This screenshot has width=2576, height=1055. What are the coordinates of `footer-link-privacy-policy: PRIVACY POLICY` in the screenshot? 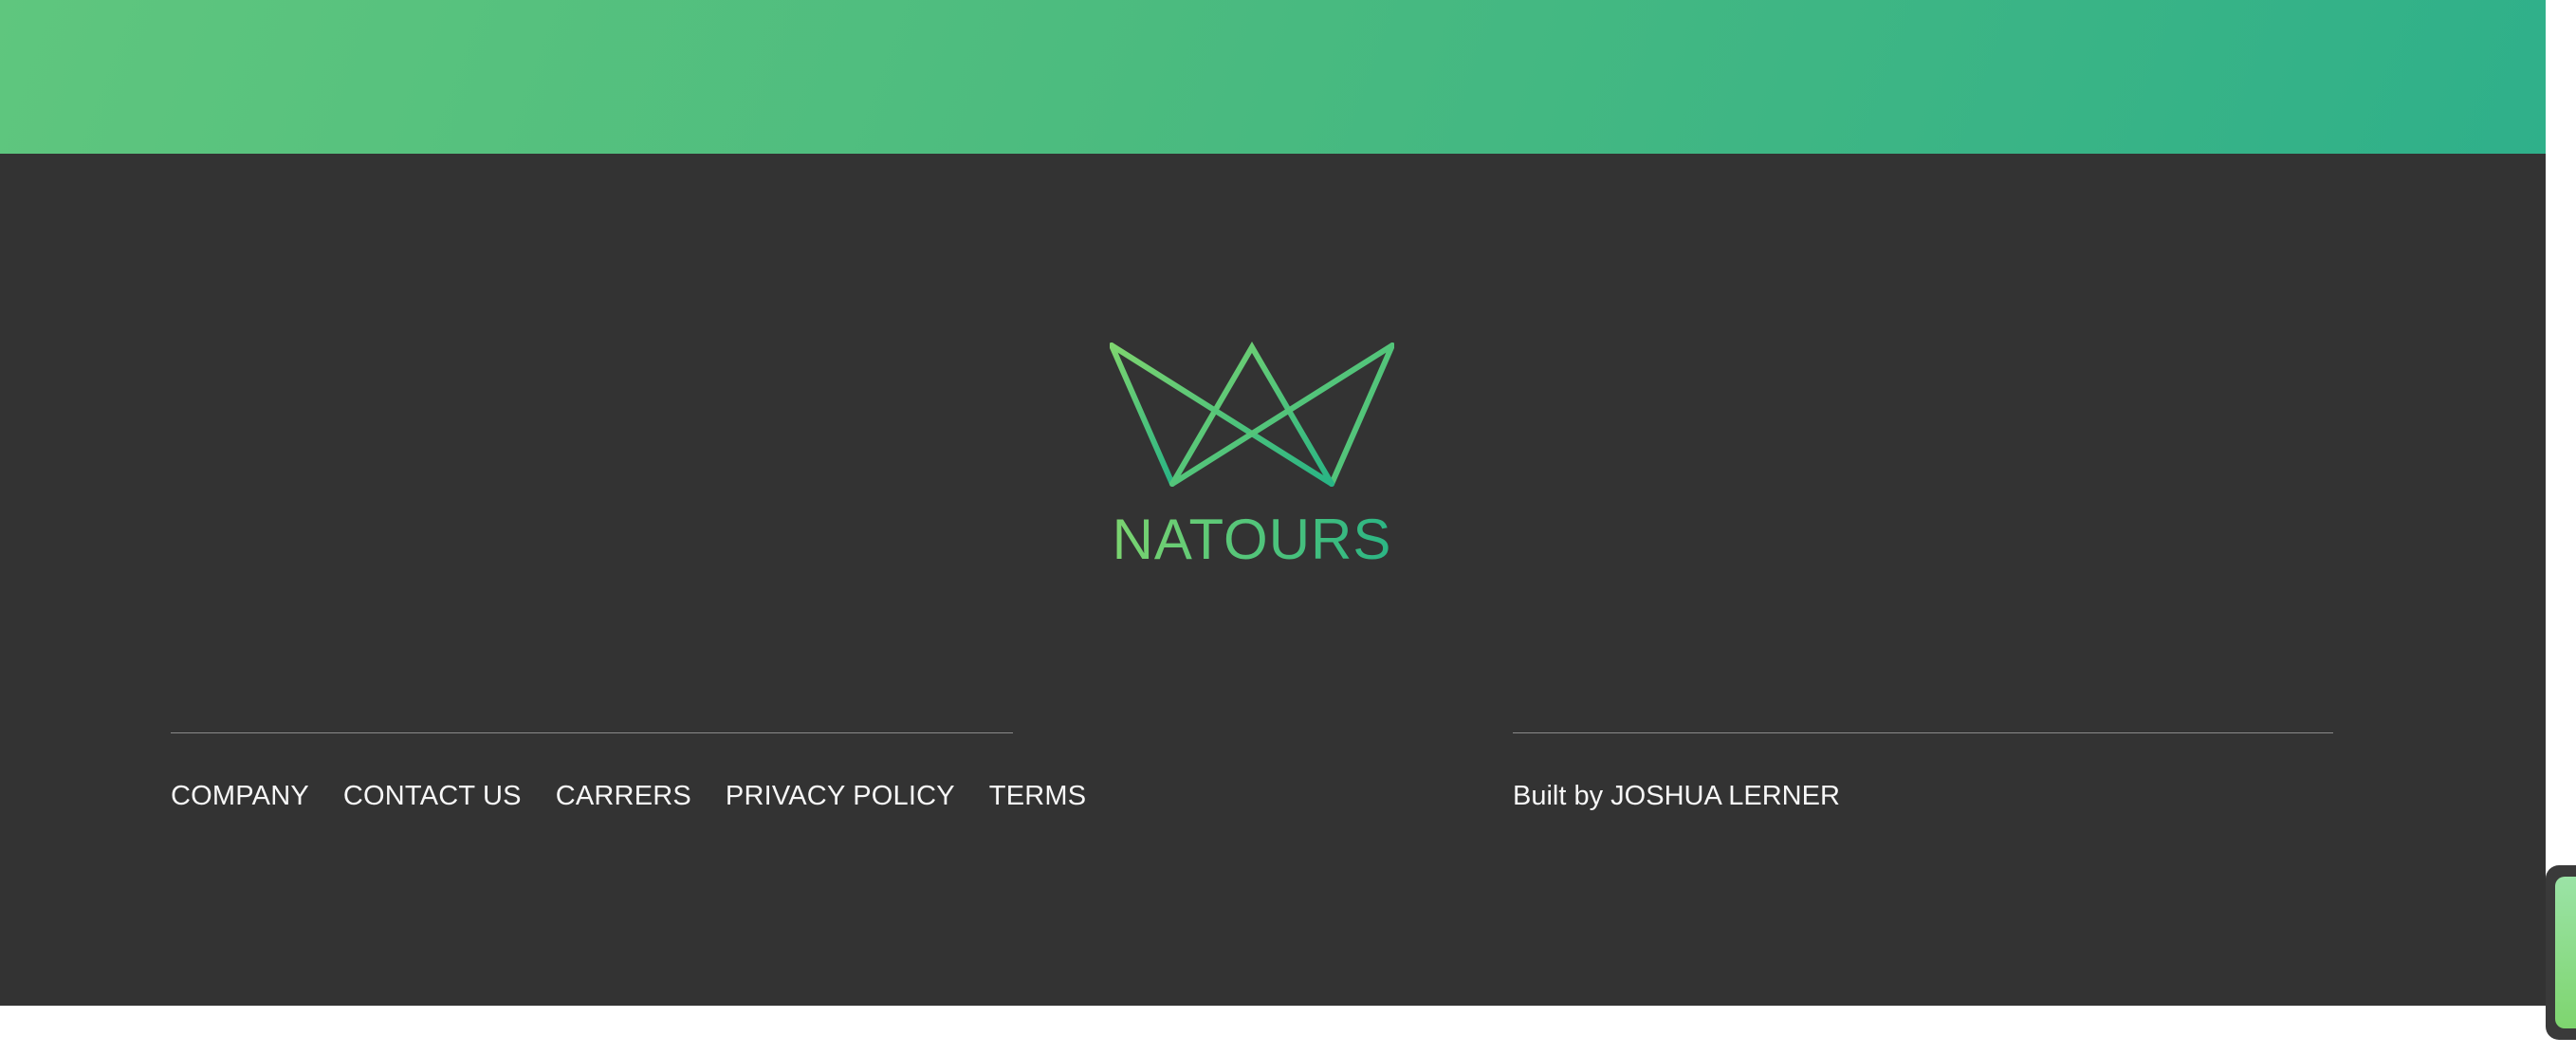 It's located at (840, 796).